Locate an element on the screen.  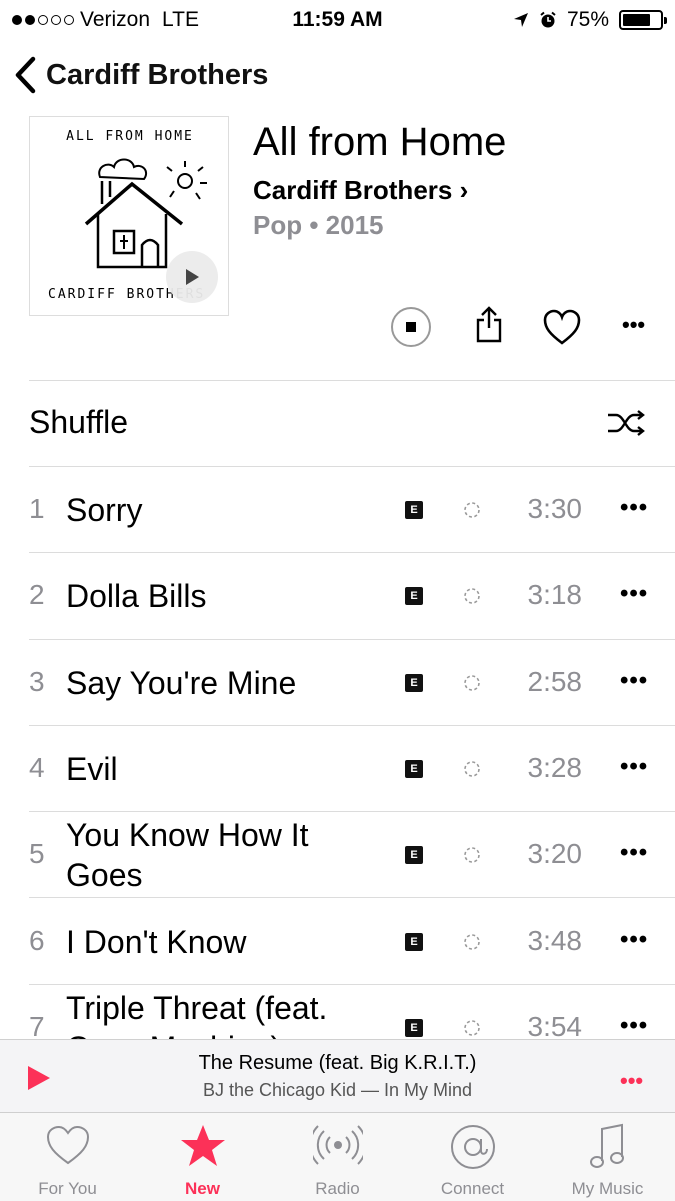
status-bar: Verizon LTE 11:59 AM 75% is located at coordinates (337, 20).